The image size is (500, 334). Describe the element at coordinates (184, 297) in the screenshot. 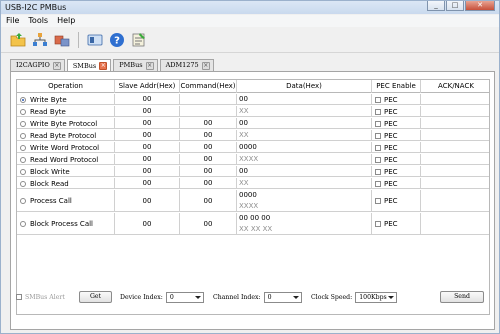

I see `device-index-select: 0` at that location.